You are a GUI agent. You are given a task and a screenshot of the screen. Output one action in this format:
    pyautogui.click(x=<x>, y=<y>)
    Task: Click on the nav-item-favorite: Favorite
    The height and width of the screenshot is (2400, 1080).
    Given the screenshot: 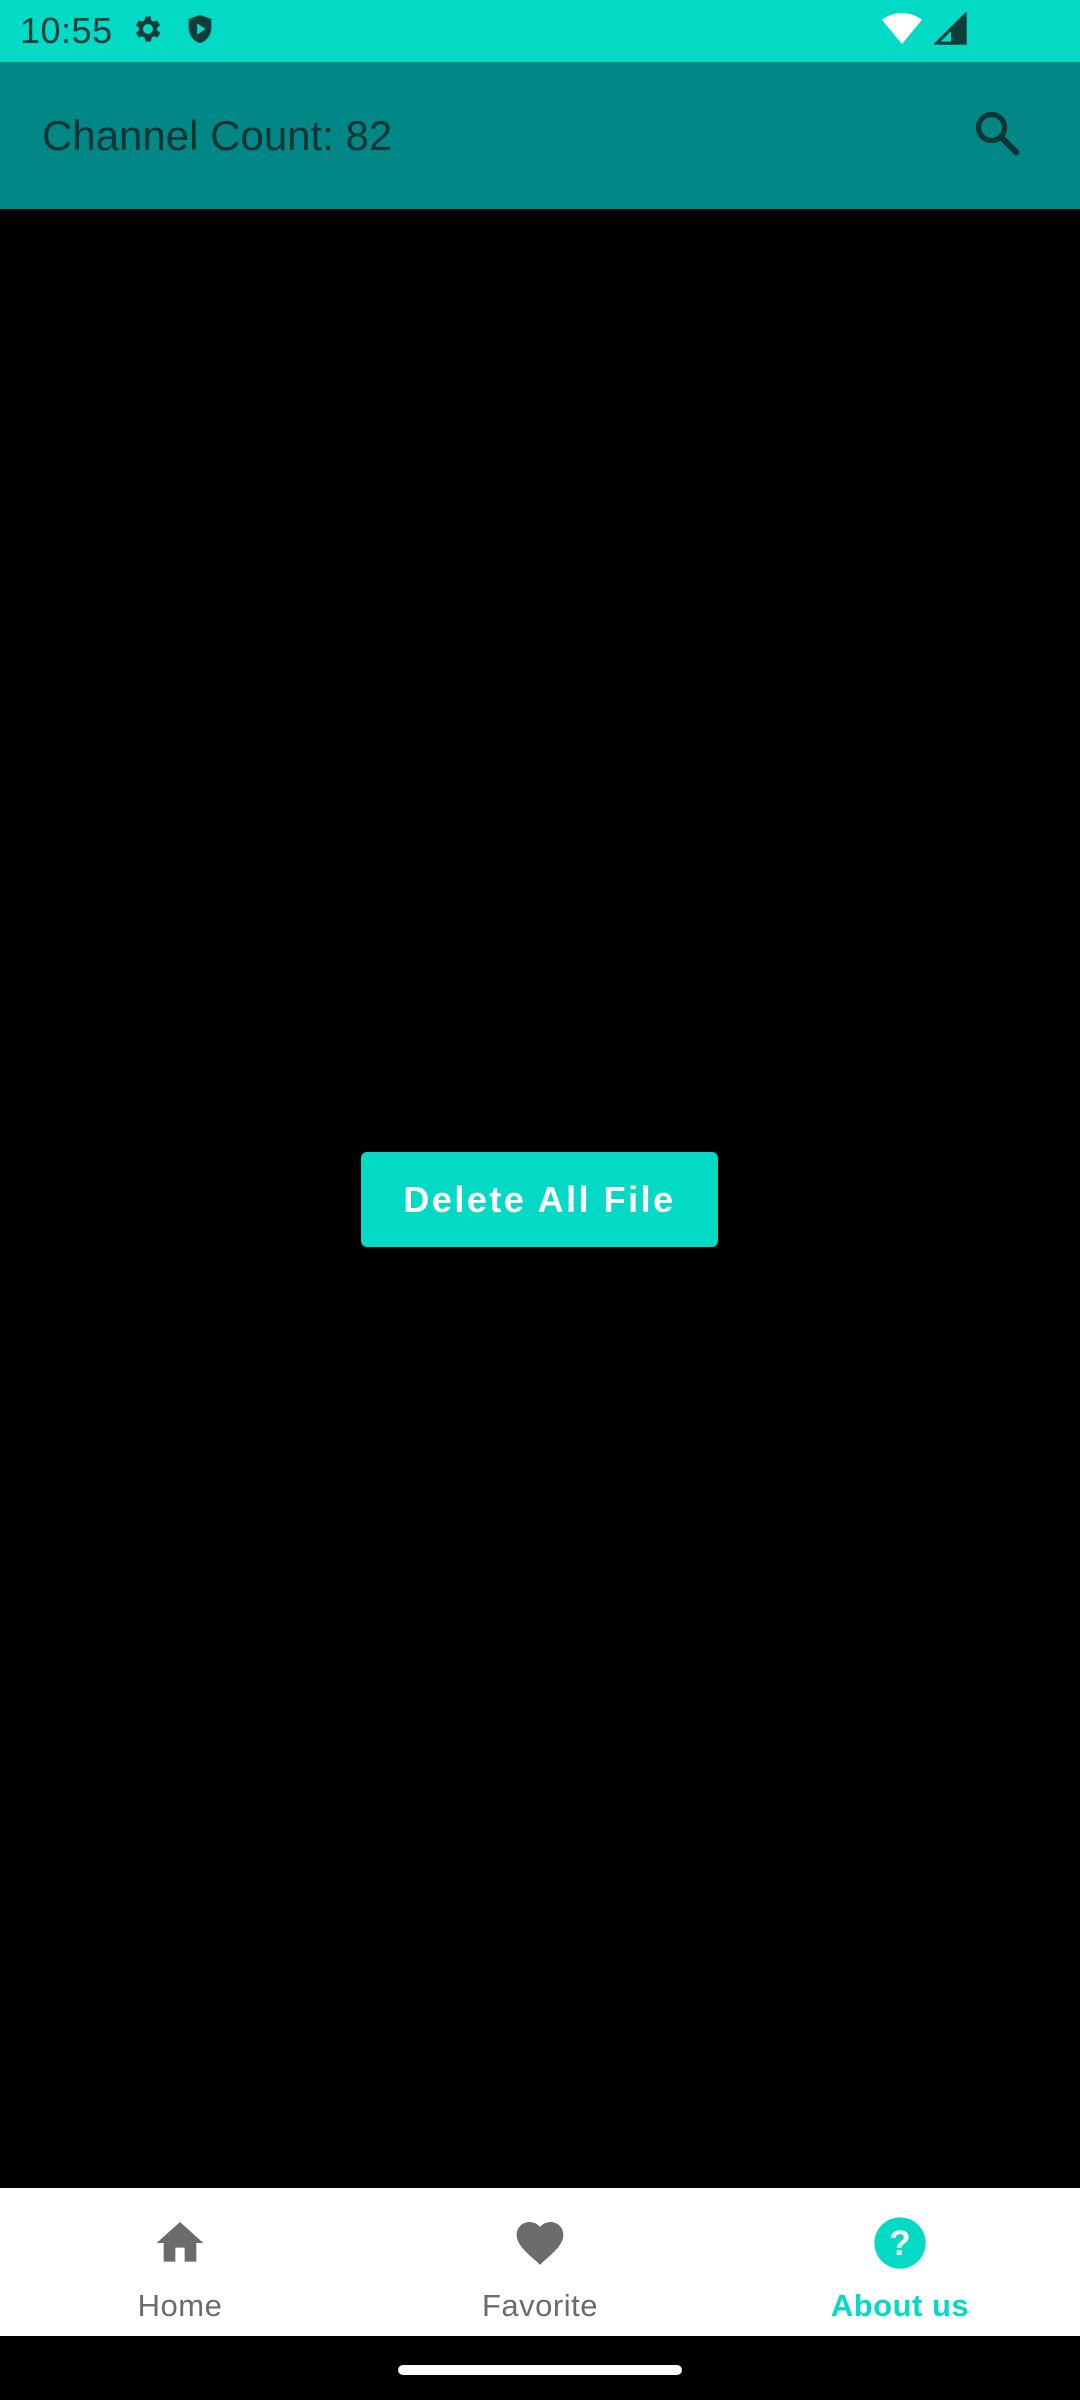 What is the action you would take?
    pyautogui.click(x=540, y=2262)
    